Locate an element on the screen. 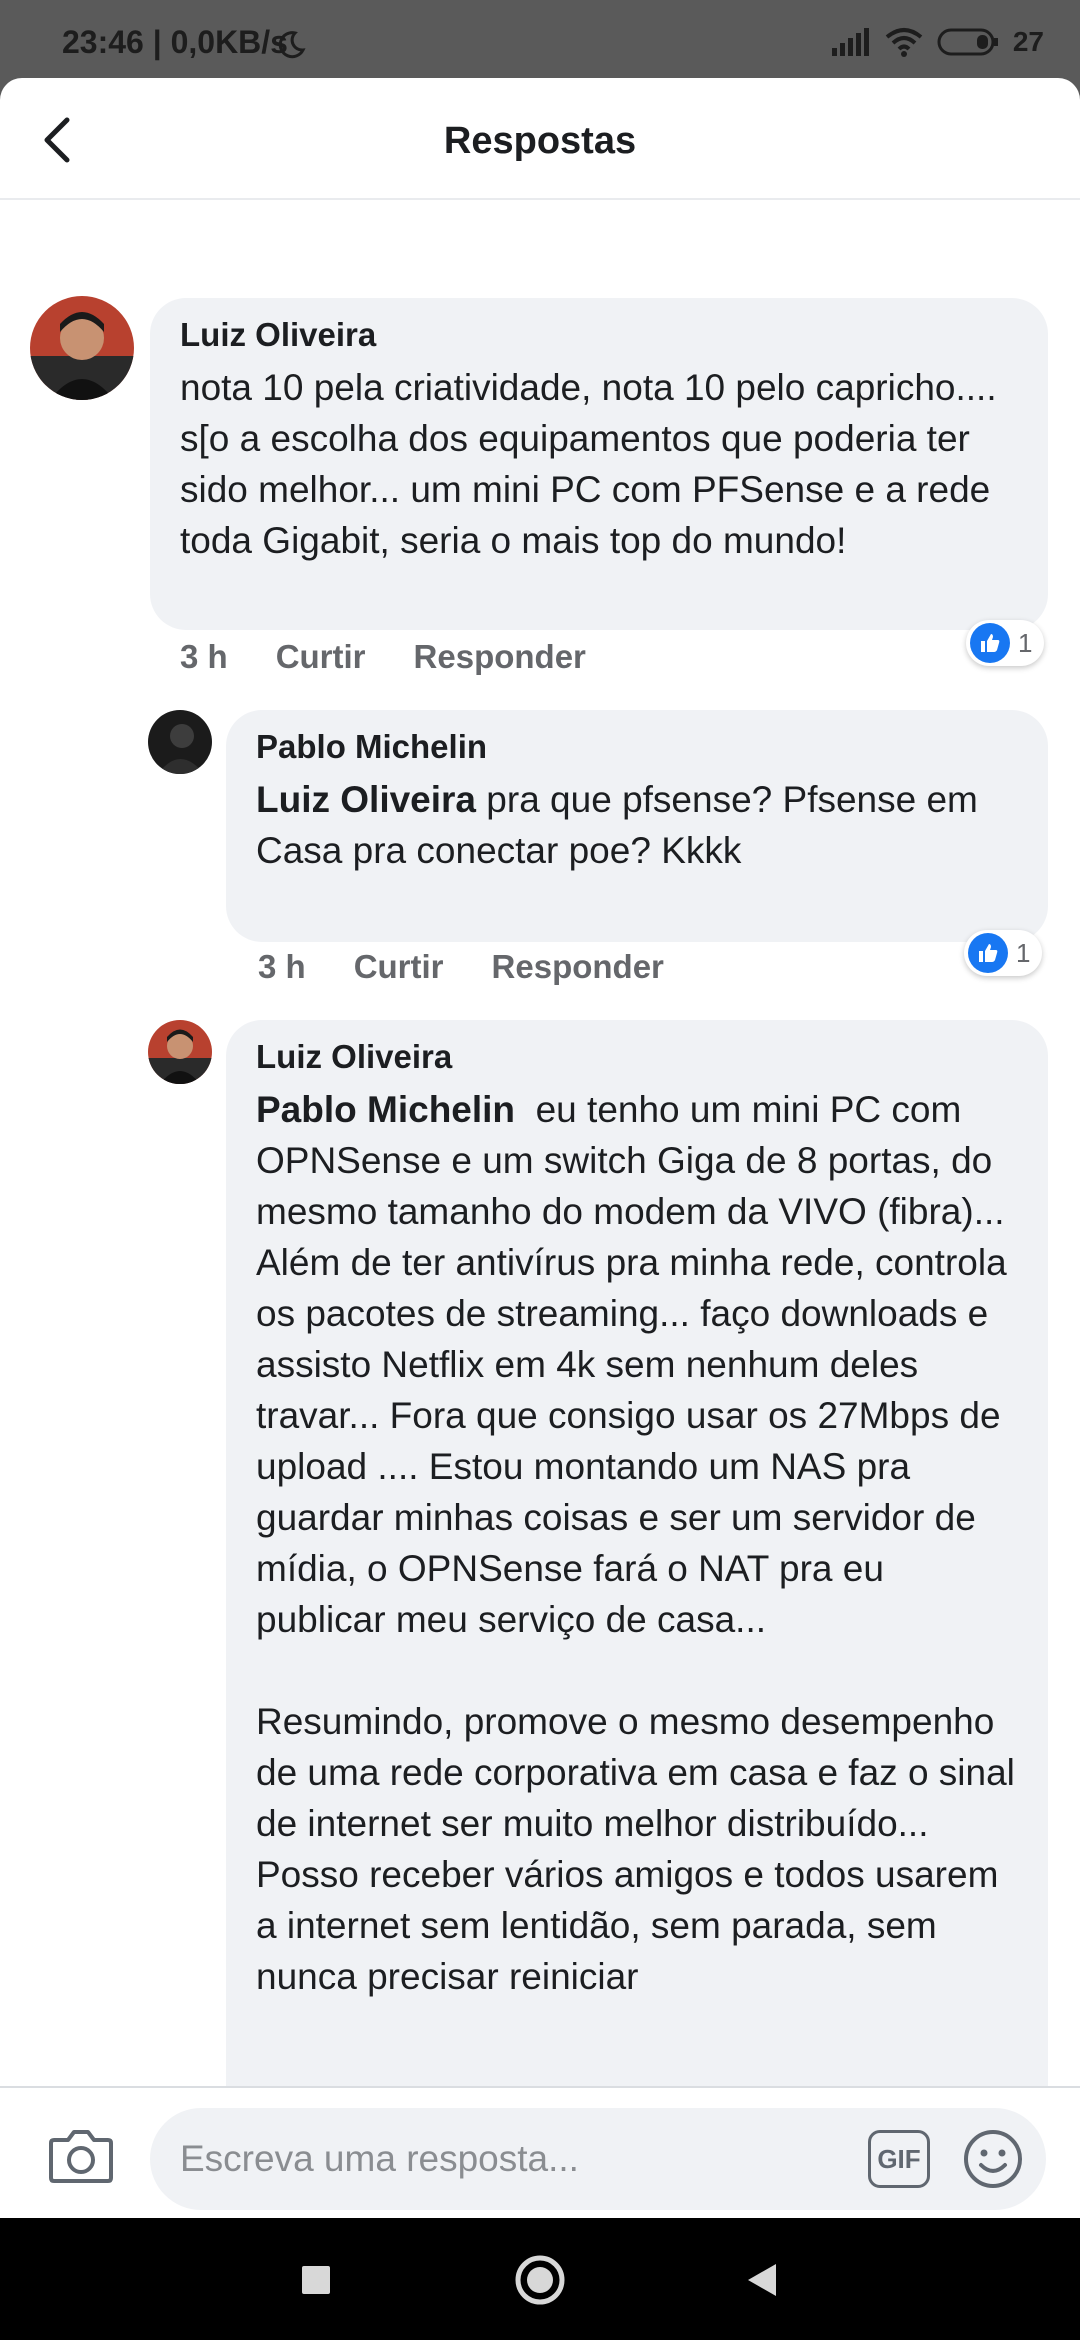 The height and width of the screenshot is (2340, 1080). reply-composer: GIF is located at coordinates (540, 2152).